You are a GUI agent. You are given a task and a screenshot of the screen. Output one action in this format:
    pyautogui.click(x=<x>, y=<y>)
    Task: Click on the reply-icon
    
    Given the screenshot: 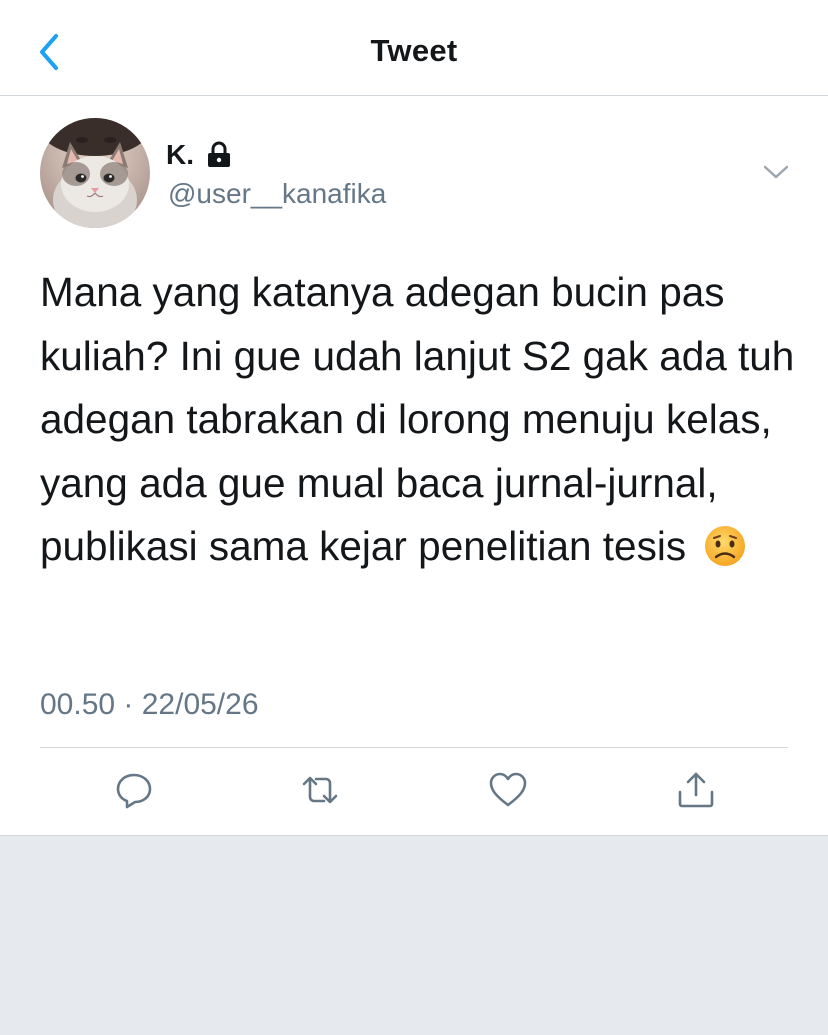 What is the action you would take?
    pyautogui.click(x=134, y=791)
    